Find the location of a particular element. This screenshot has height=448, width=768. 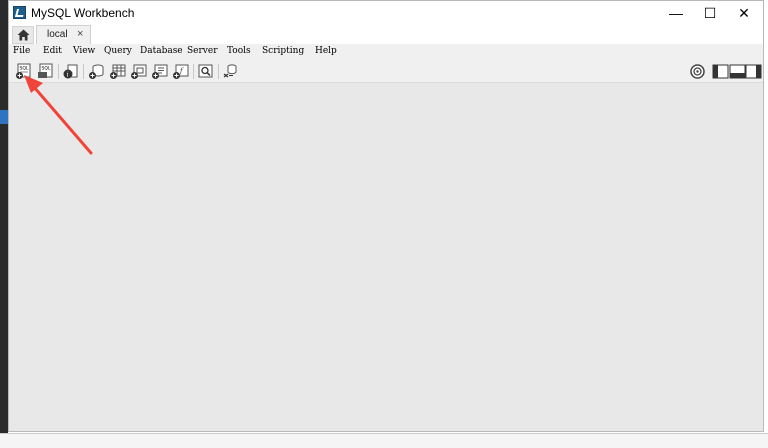

create-schema-icon is located at coordinates (96, 71).